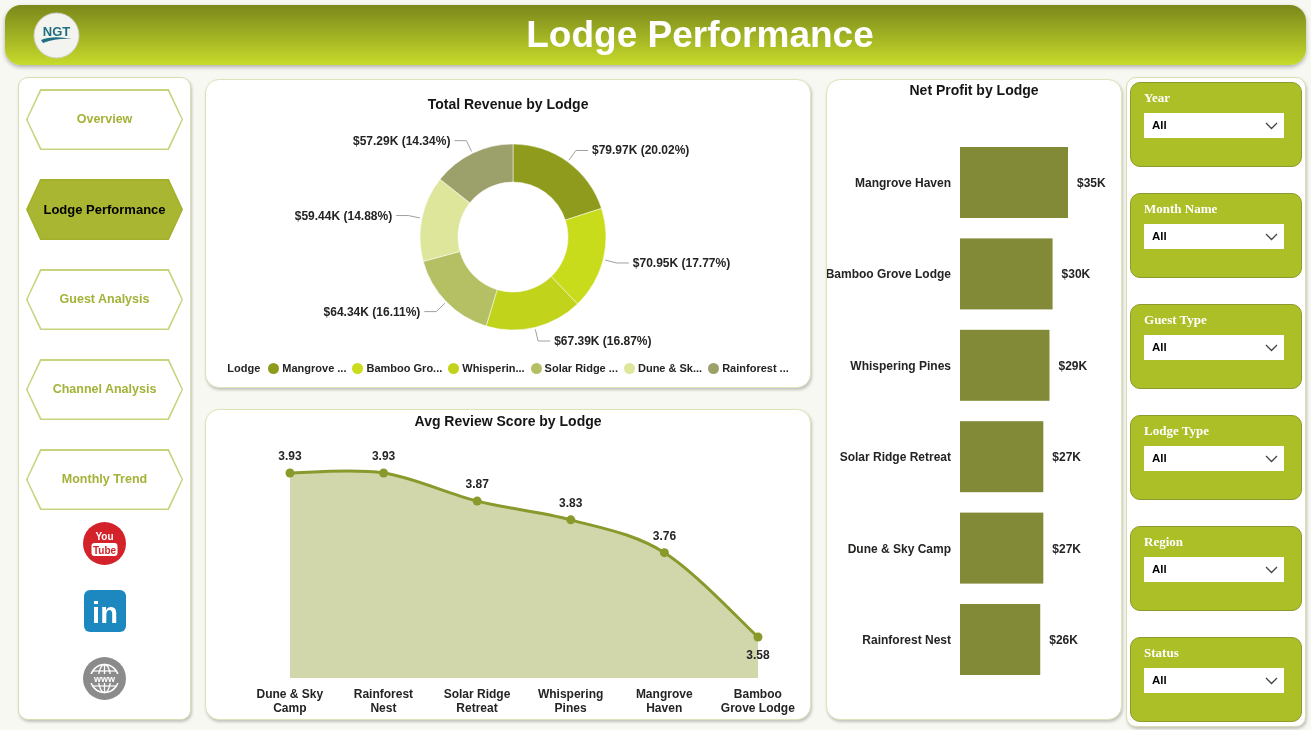 This screenshot has height=730, width=1311. What do you see at coordinates (244, 368) in the screenshot?
I see `legend-title: Lodge` at bounding box center [244, 368].